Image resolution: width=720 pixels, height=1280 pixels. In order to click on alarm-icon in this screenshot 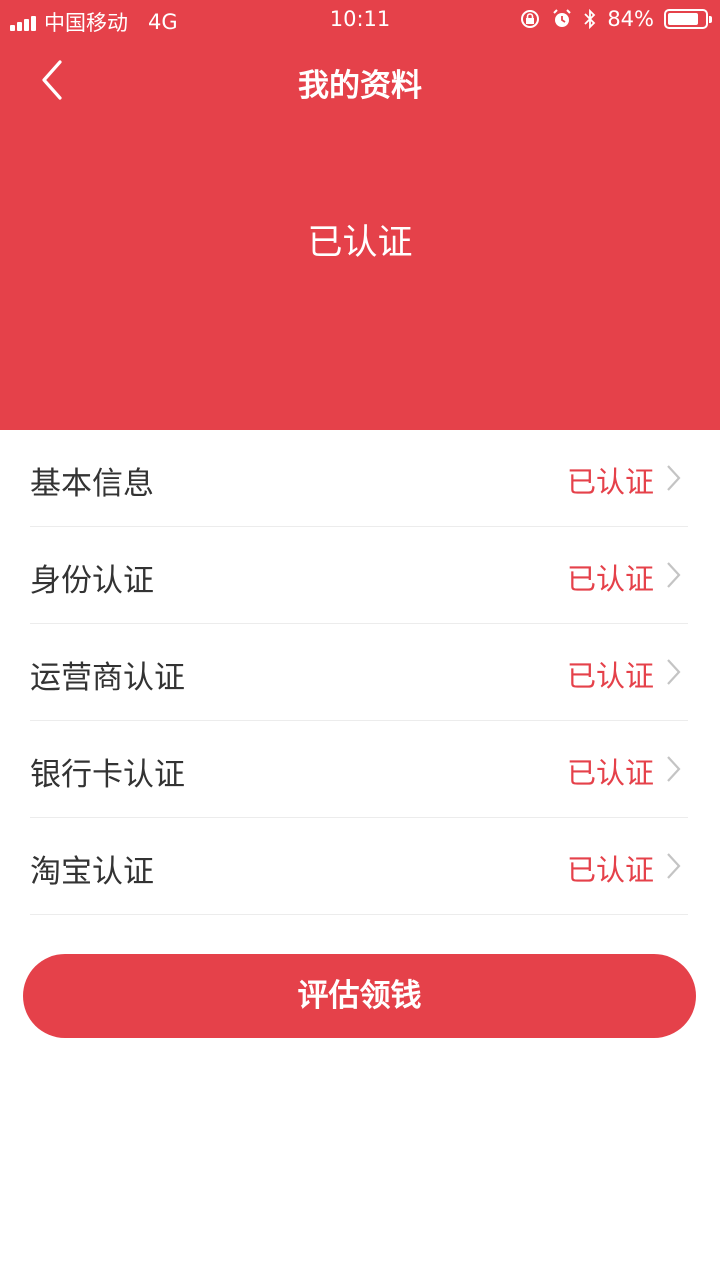, I will do `click(562, 18)`.